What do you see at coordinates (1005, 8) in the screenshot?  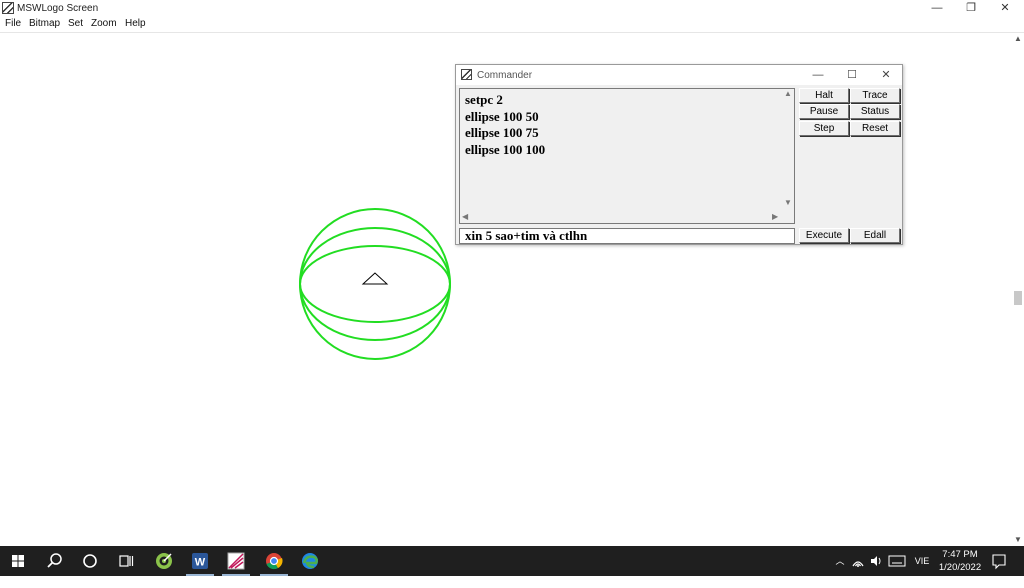 I see `close-button: ✕` at bounding box center [1005, 8].